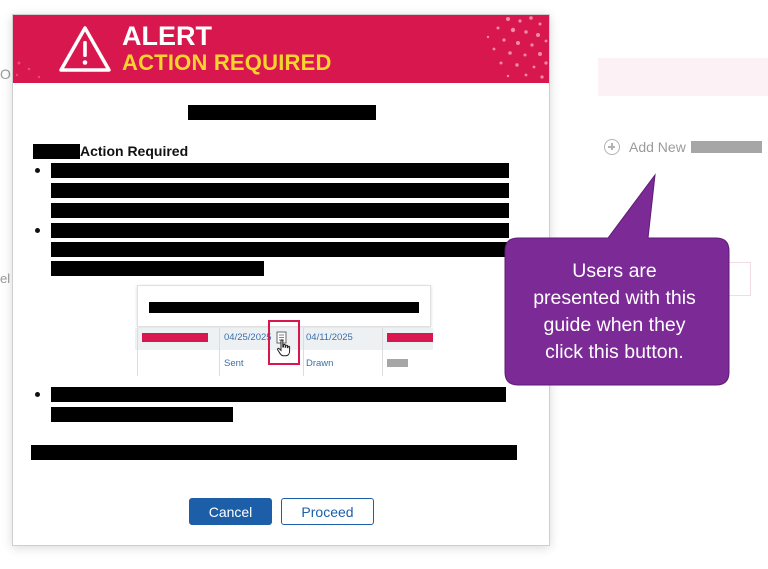 This screenshot has width=768, height=569. Describe the element at coordinates (614, 325) in the screenshot. I see `callout-line: guide when they` at that location.